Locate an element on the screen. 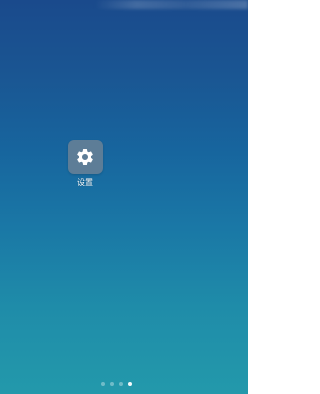  status-bar is located at coordinates (124, 4).